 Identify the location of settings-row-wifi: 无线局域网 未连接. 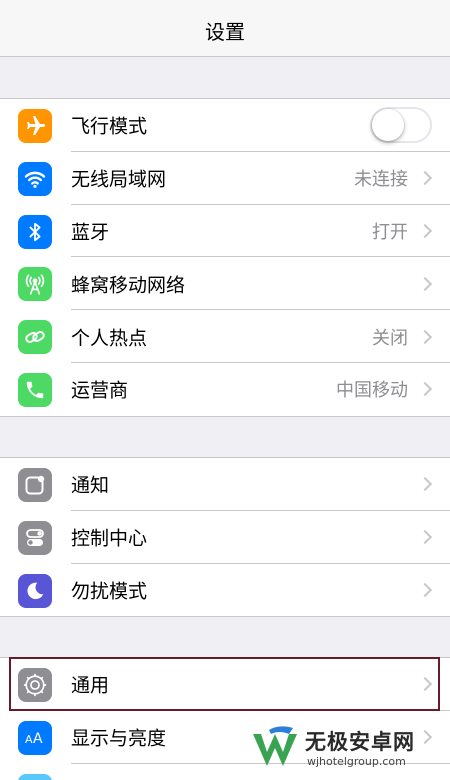
(225, 178).